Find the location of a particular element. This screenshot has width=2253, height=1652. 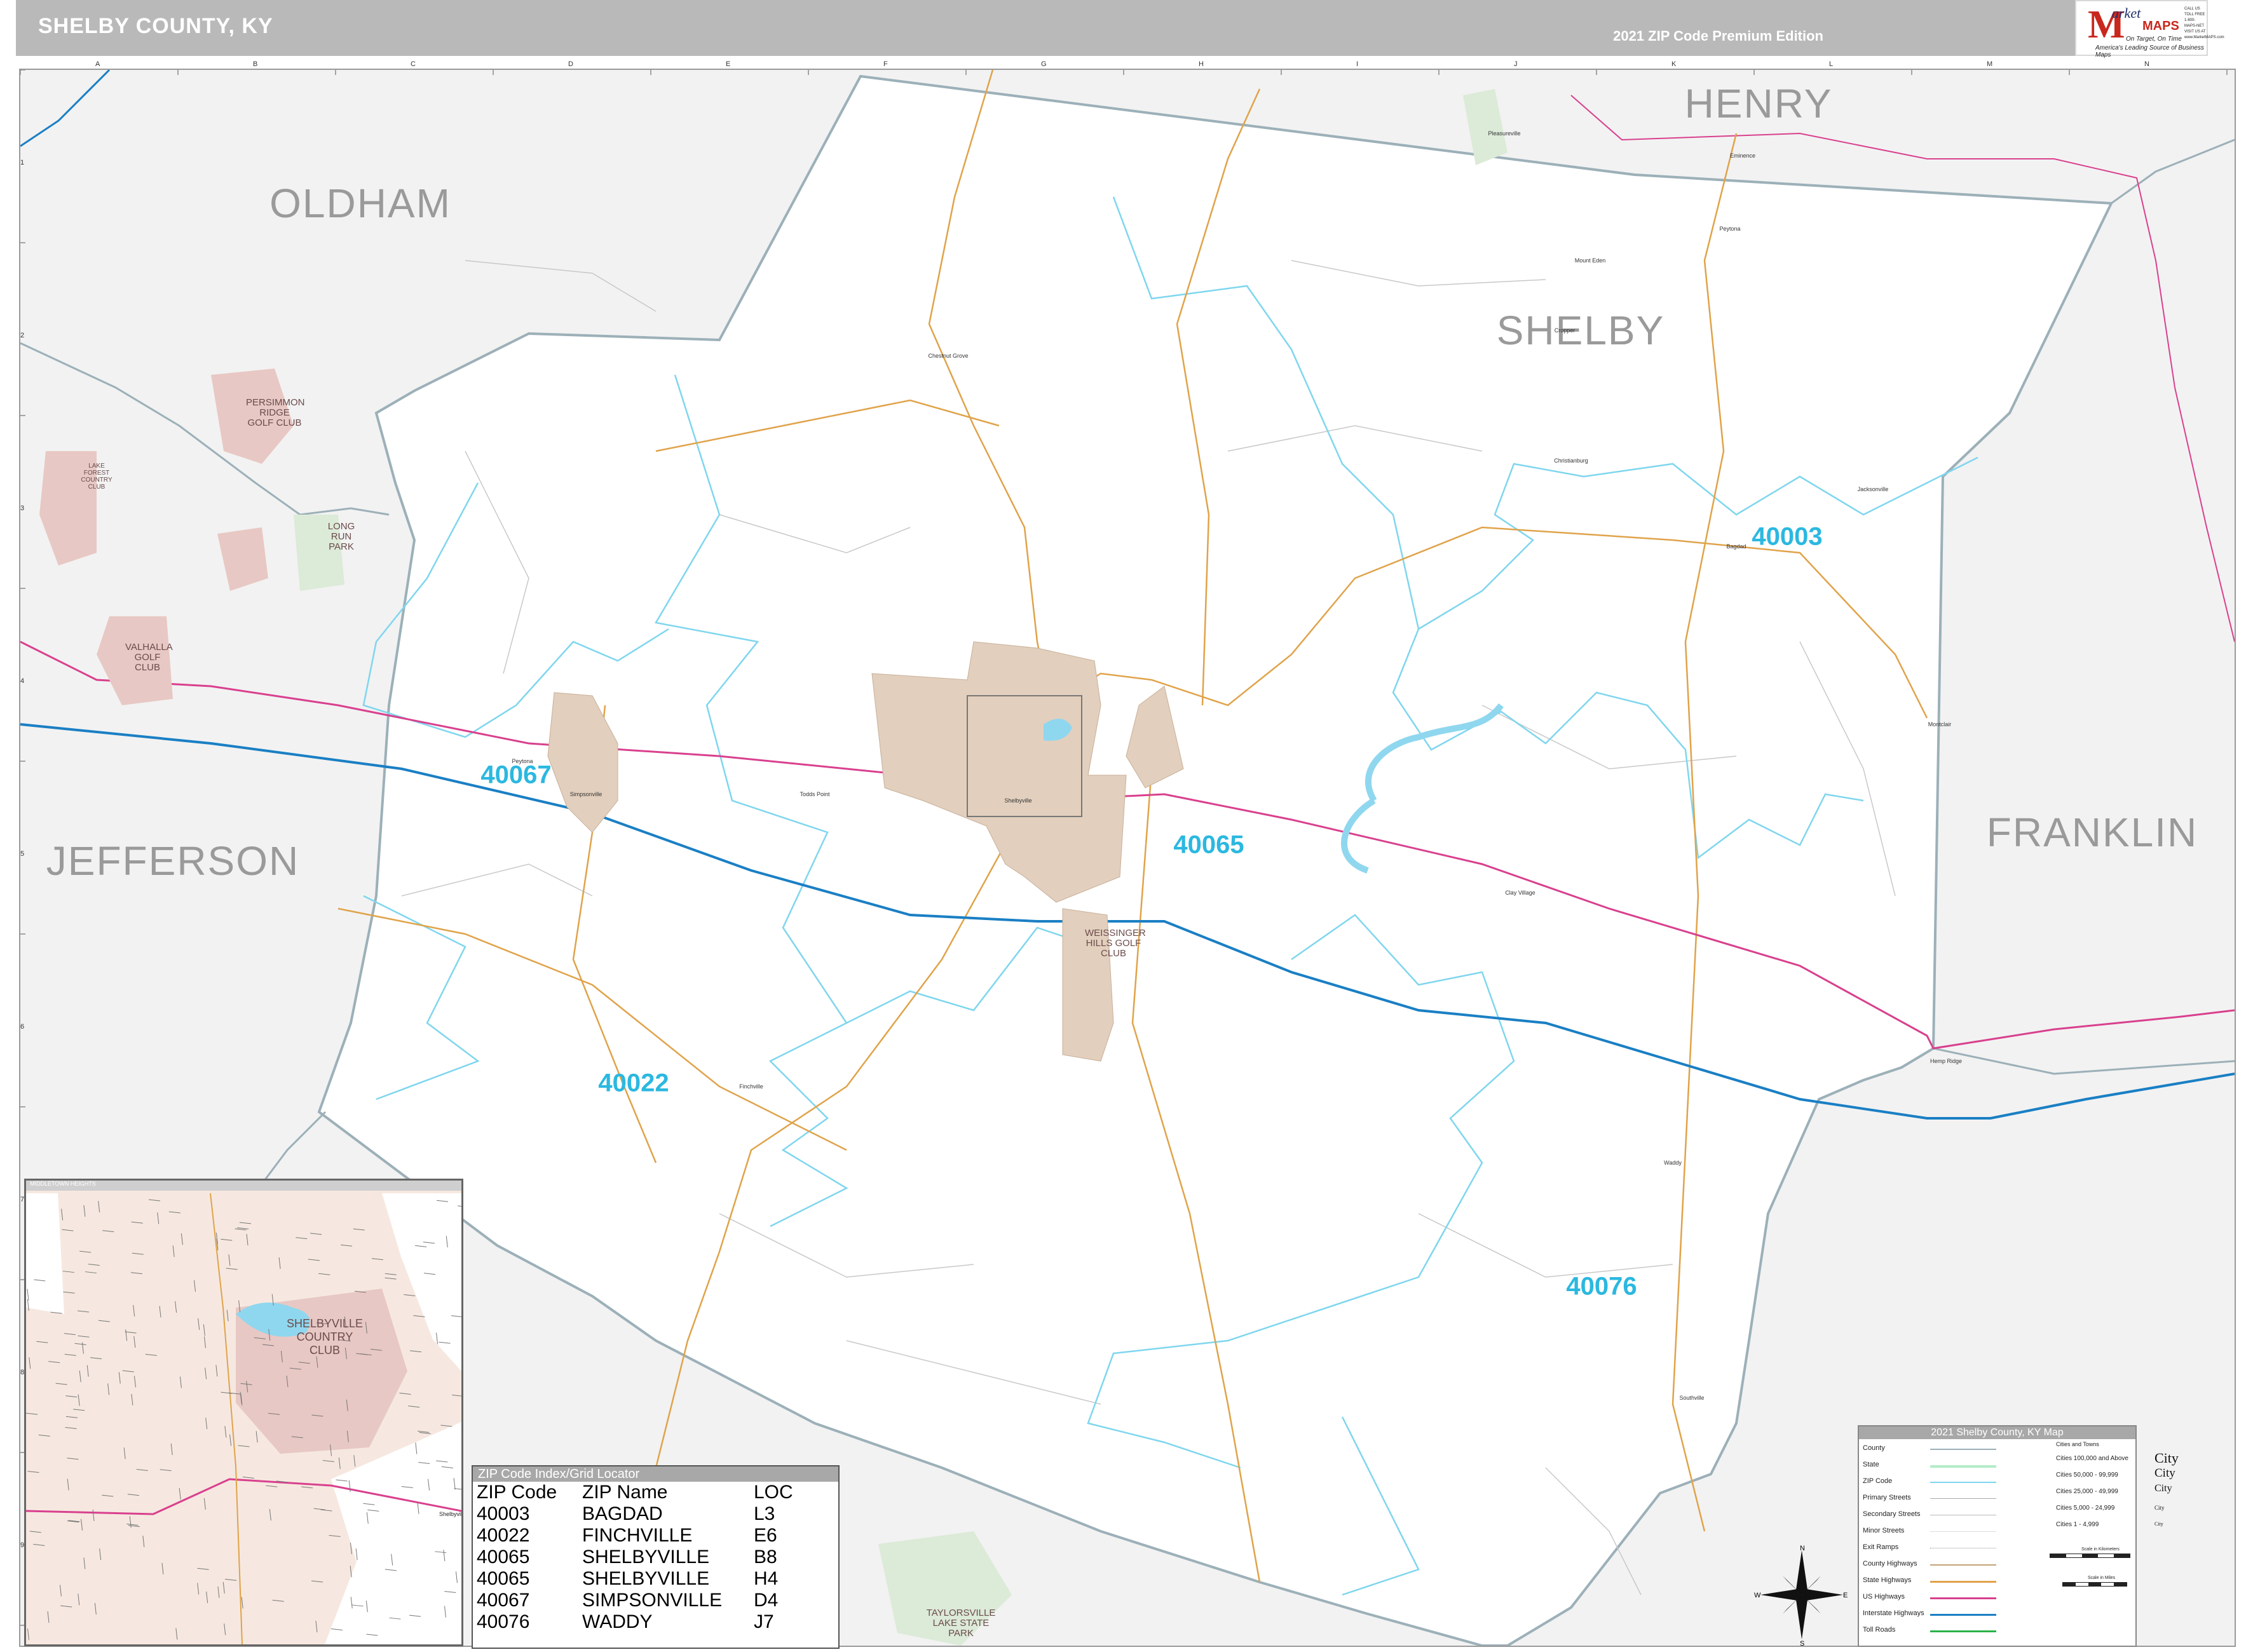

zip-label-40003: 40003 is located at coordinates (1787, 537).